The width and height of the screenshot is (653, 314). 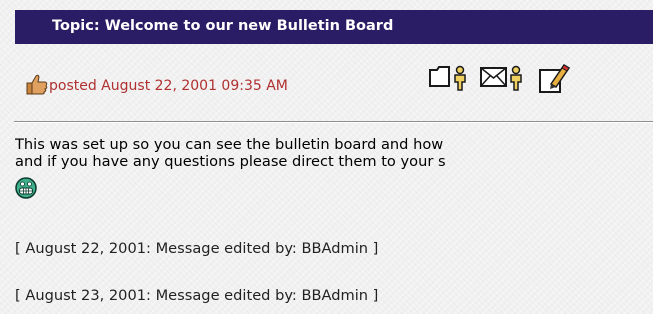 What do you see at coordinates (554, 78) in the screenshot?
I see `edit-icon` at bounding box center [554, 78].